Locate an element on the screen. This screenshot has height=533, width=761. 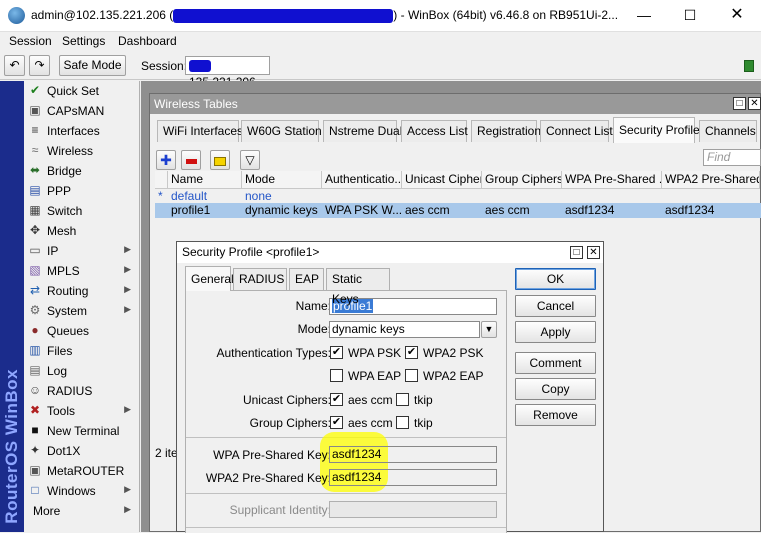
sidebar-item-log: ▤ Log is located at coordinates (81, 371).